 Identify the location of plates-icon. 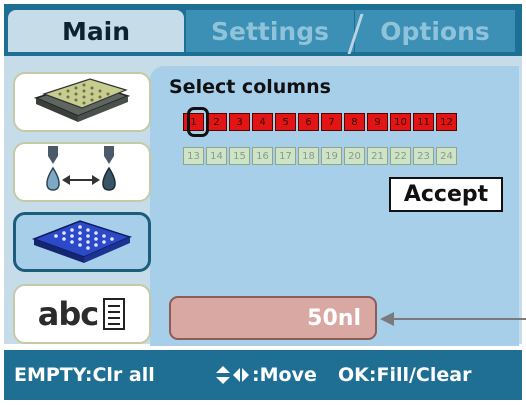
(82, 102).